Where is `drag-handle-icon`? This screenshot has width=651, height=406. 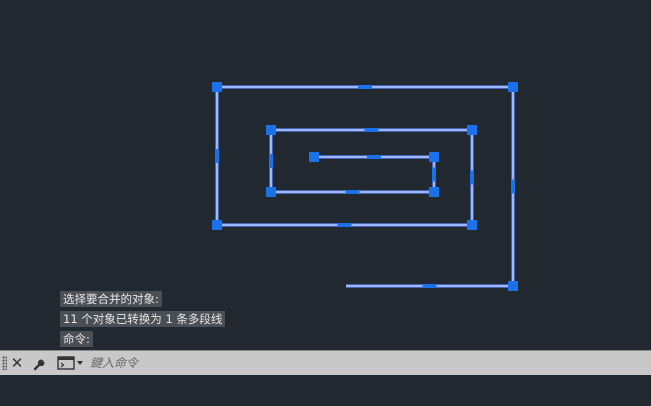
drag-handle-icon is located at coordinates (4, 363).